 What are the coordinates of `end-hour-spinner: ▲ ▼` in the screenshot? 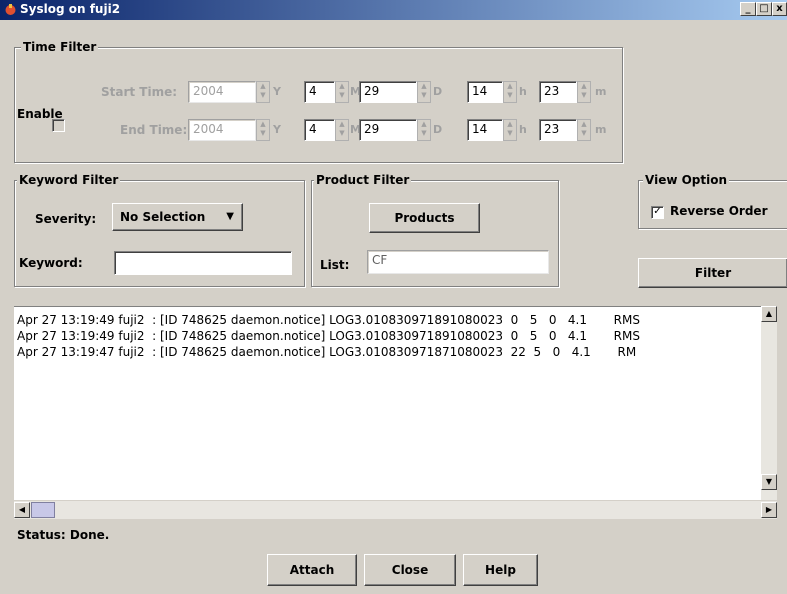 It's located at (510, 130).